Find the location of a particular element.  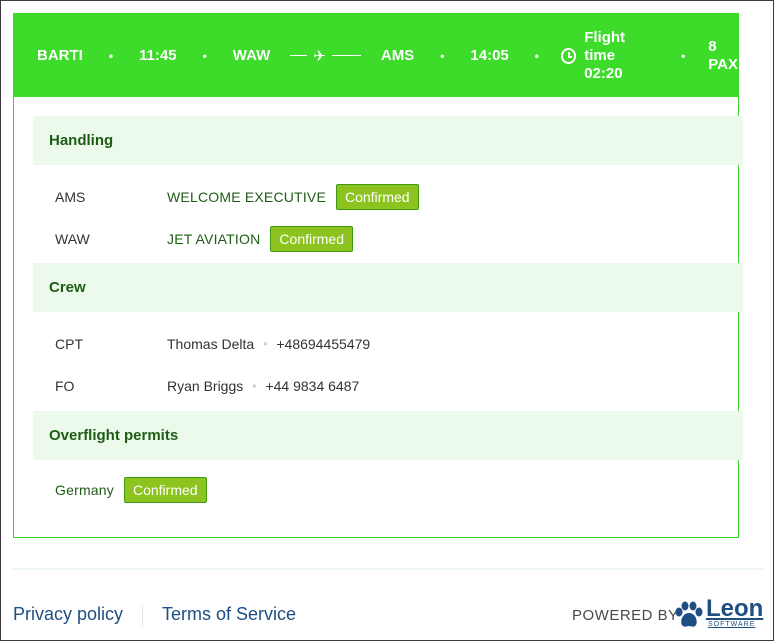

footer-link-divider is located at coordinates (142, 616).